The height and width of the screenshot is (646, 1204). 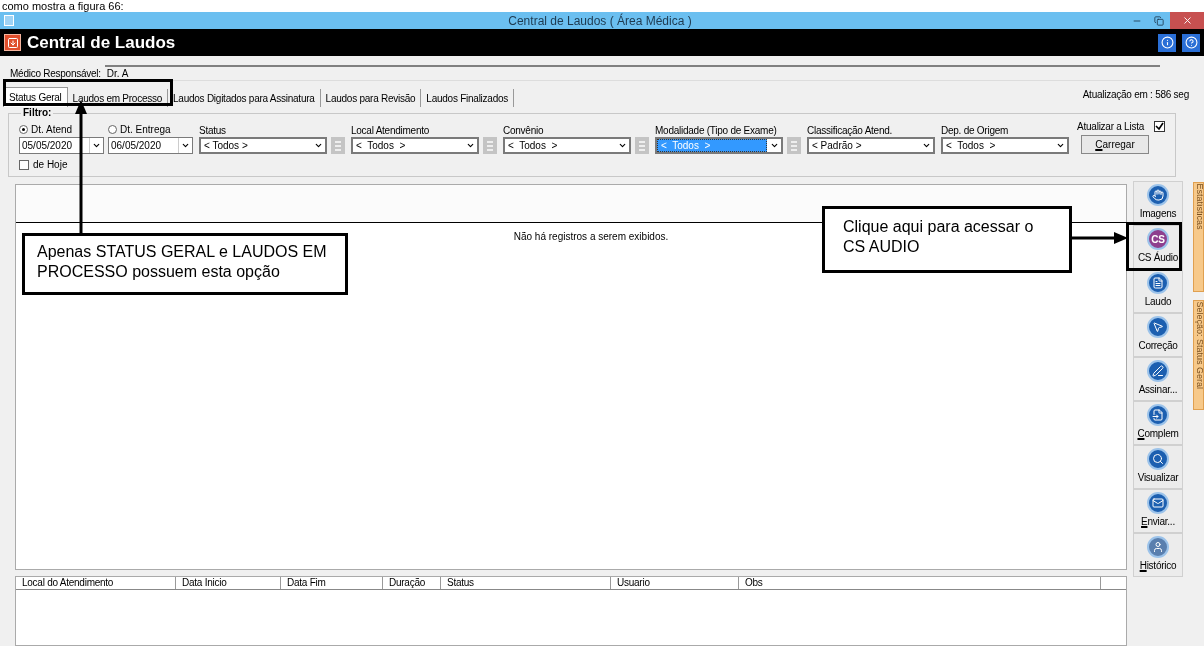 What do you see at coordinates (1158, 503) in the screenshot?
I see `envelope-icon` at bounding box center [1158, 503].